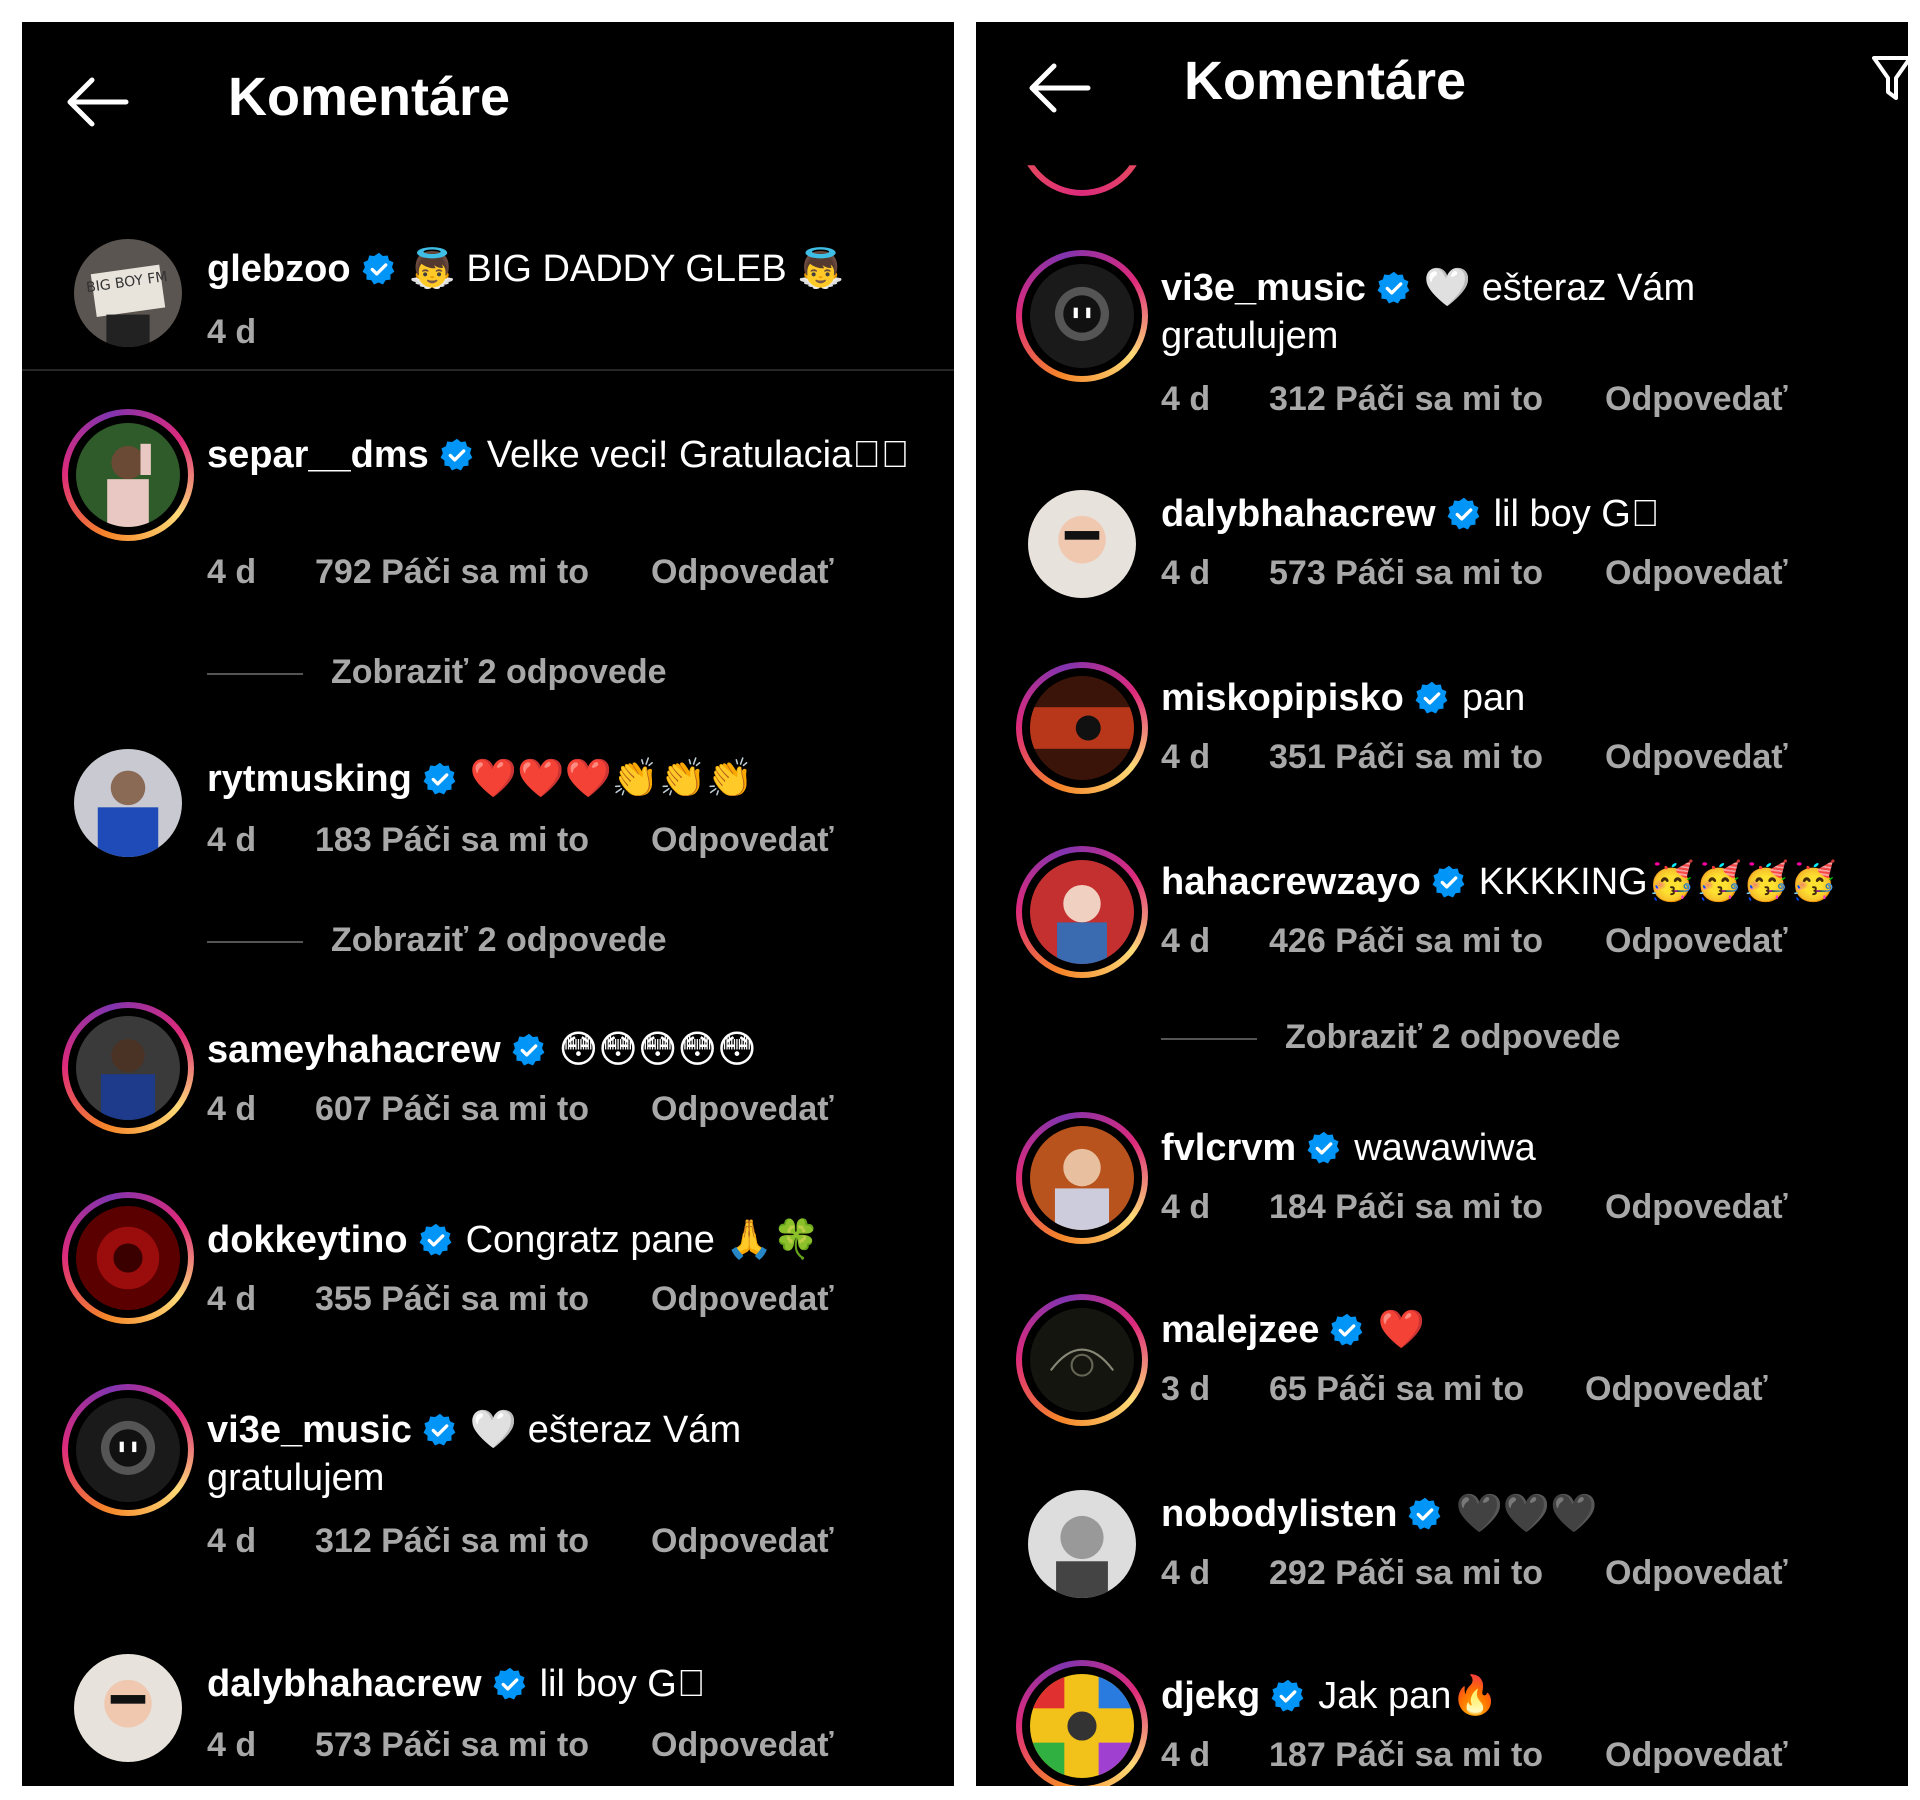 This screenshot has height=1800, width=1920. What do you see at coordinates (1437, 1755) in the screenshot?
I see `likes-count: 187 Páči sa mi to` at bounding box center [1437, 1755].